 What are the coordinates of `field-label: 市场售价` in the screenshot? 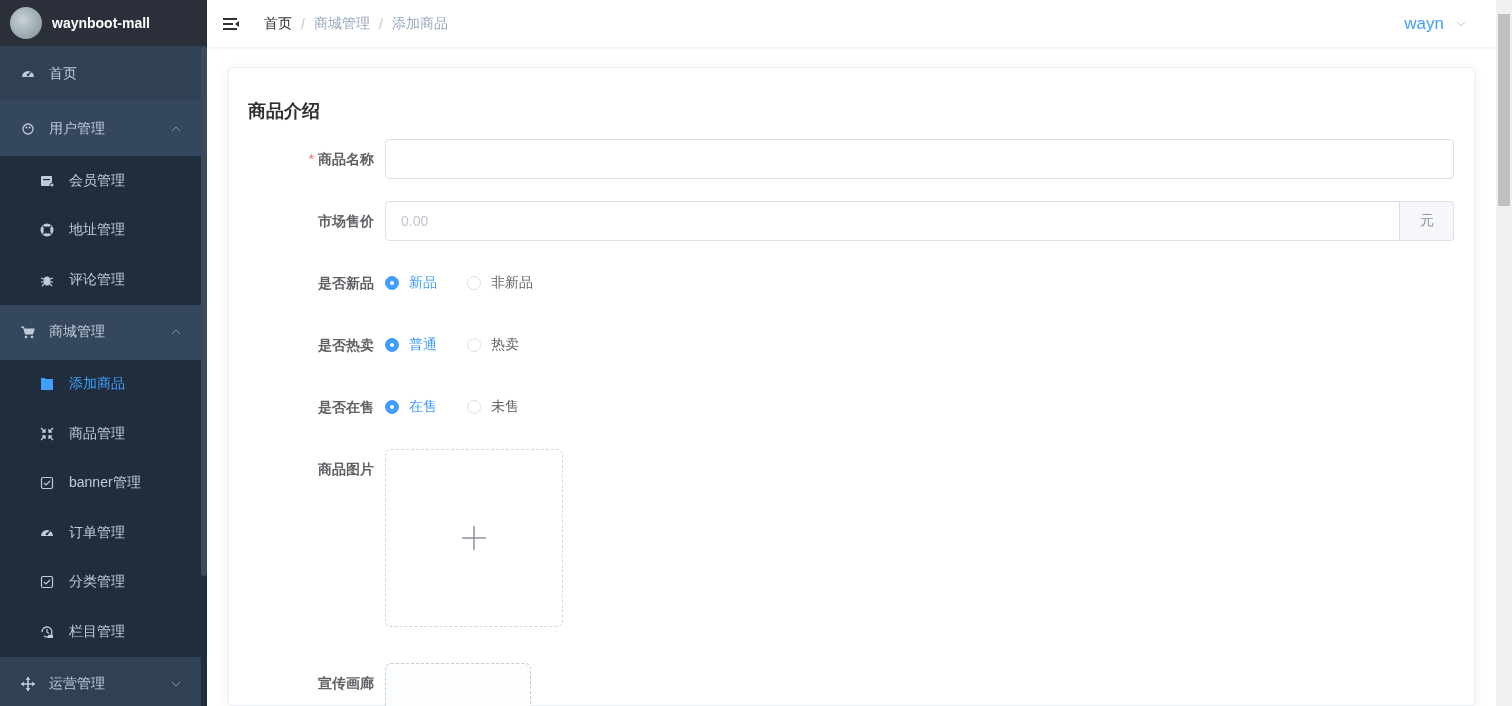 It's located at (346, 221).